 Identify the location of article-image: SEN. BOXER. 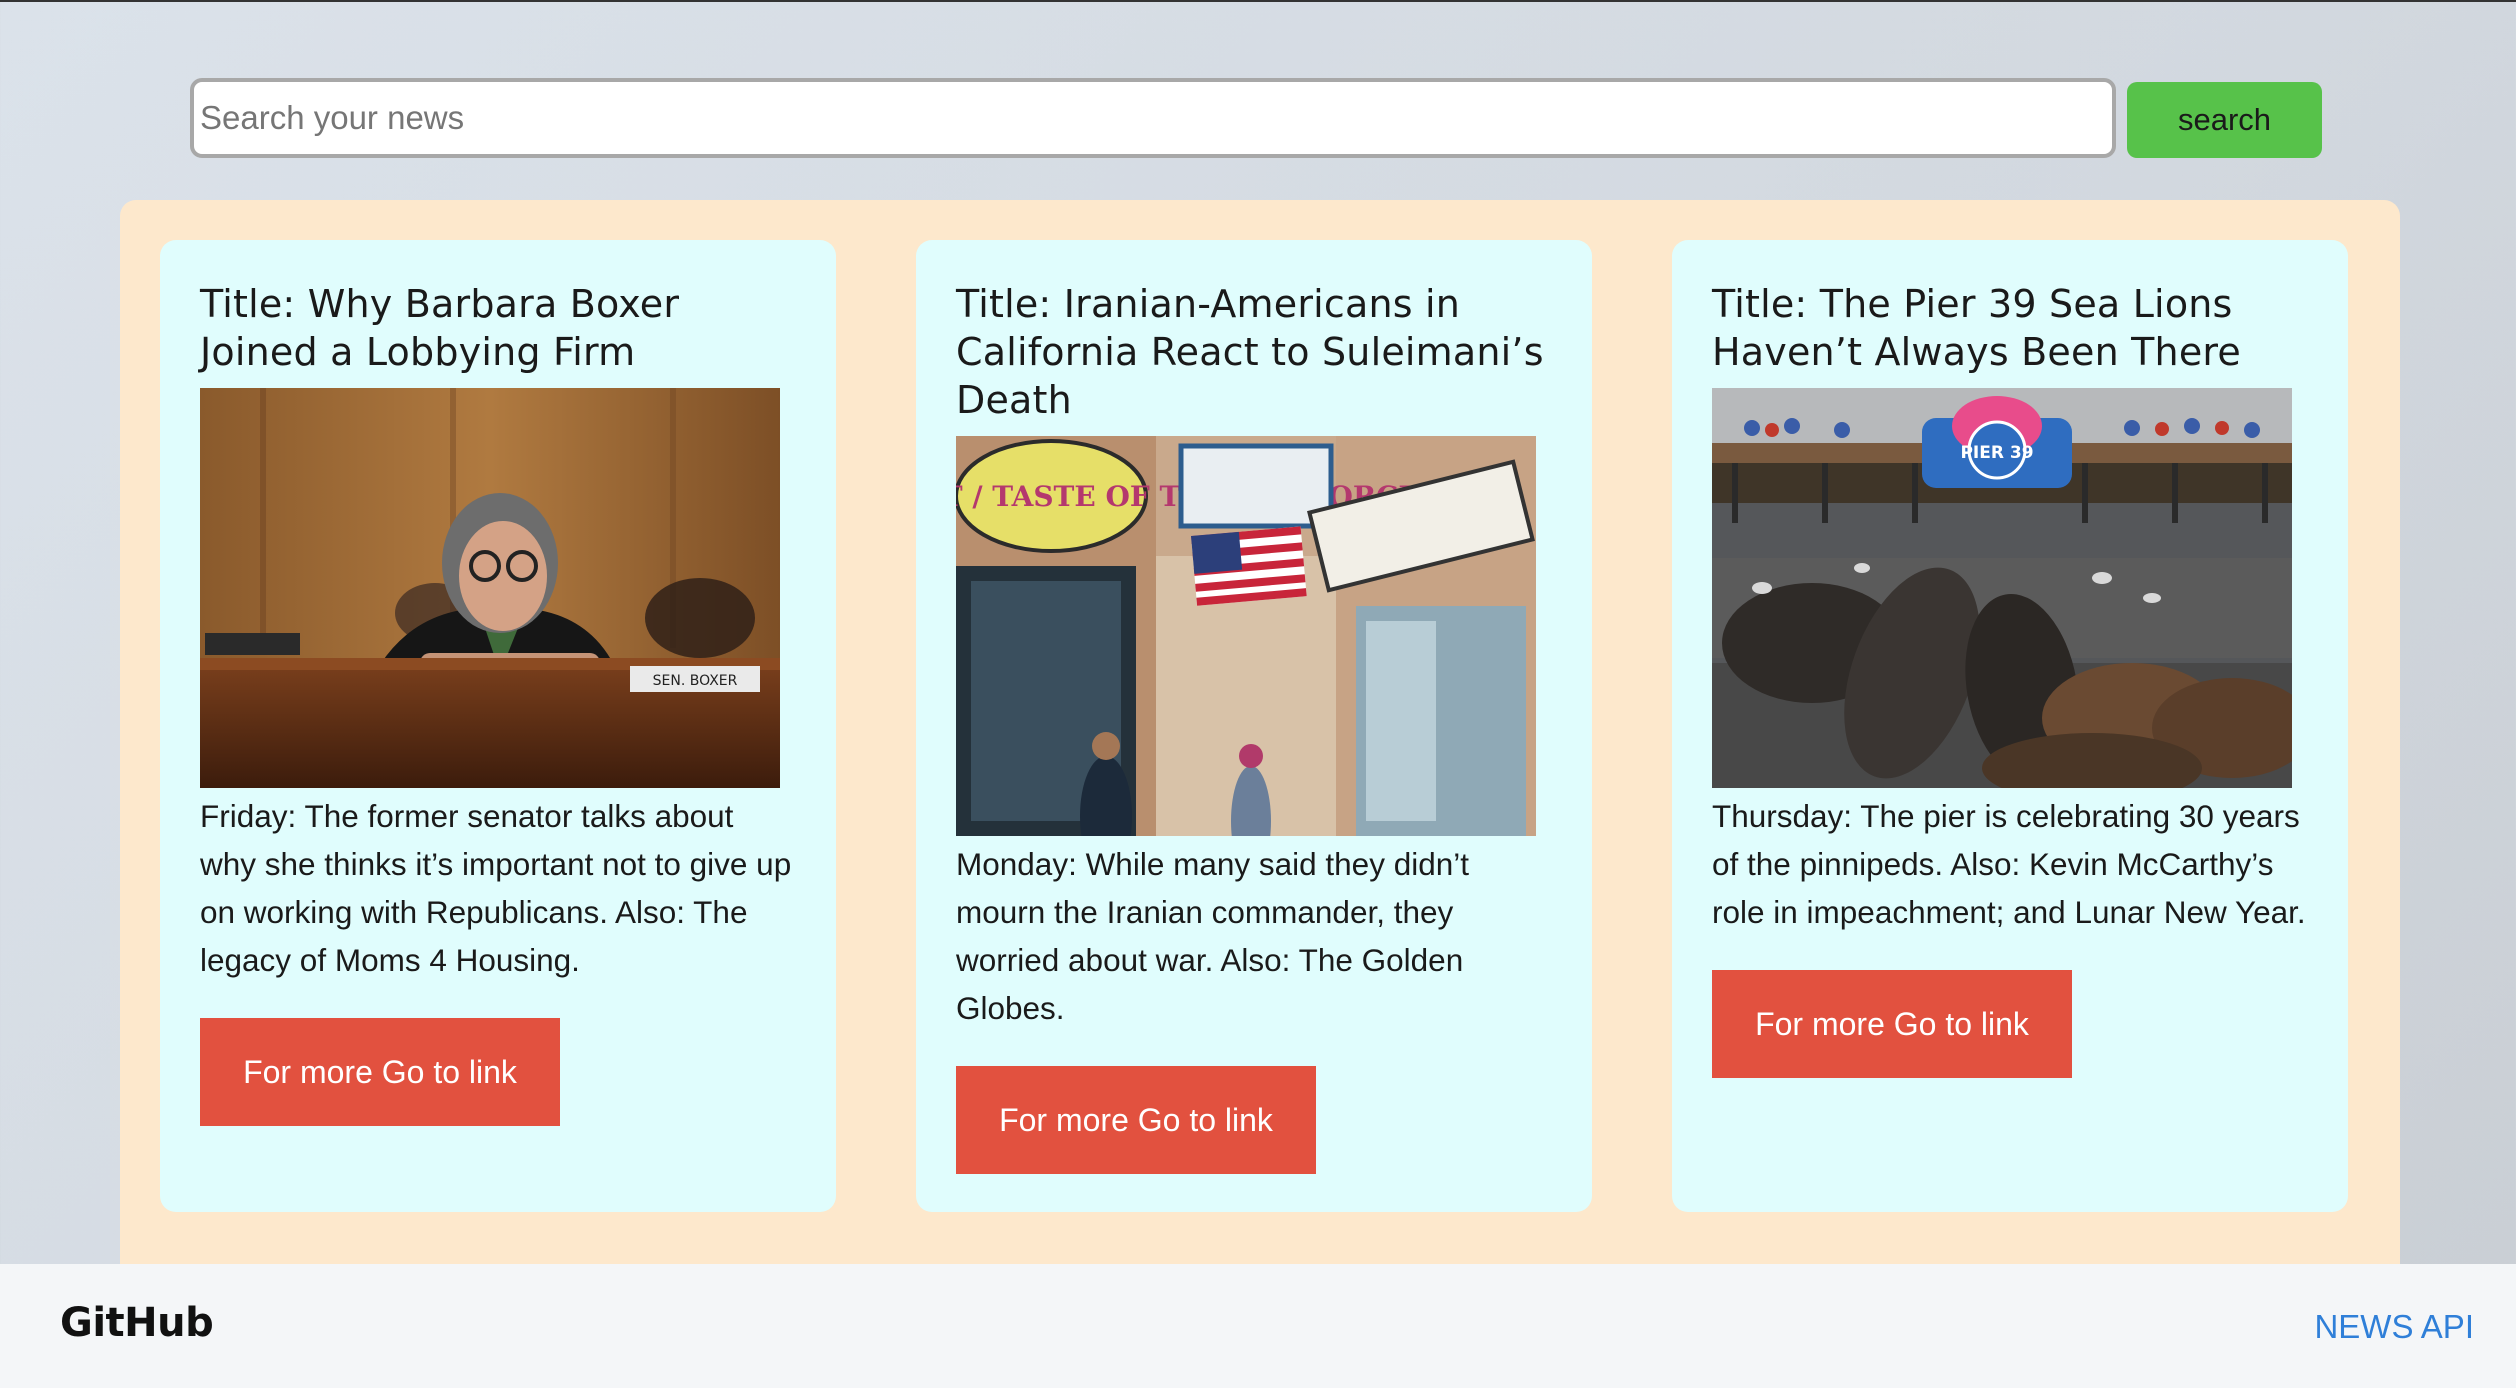
(490, 588).